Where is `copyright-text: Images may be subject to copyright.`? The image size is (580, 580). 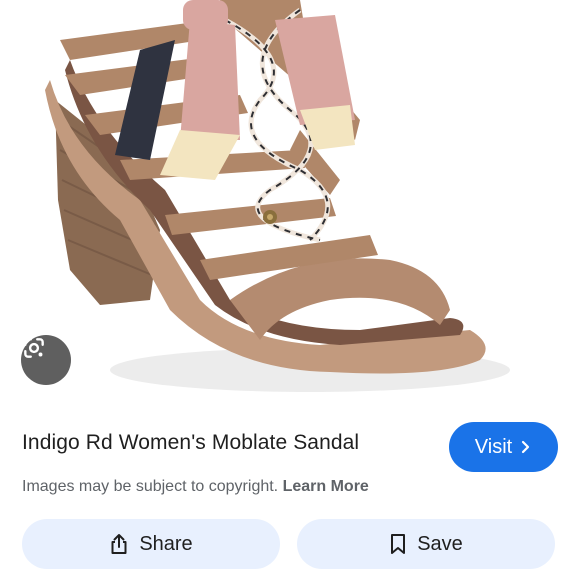 copyright-text: Images may be subject to copyright. is located at coordinates (150, 486).